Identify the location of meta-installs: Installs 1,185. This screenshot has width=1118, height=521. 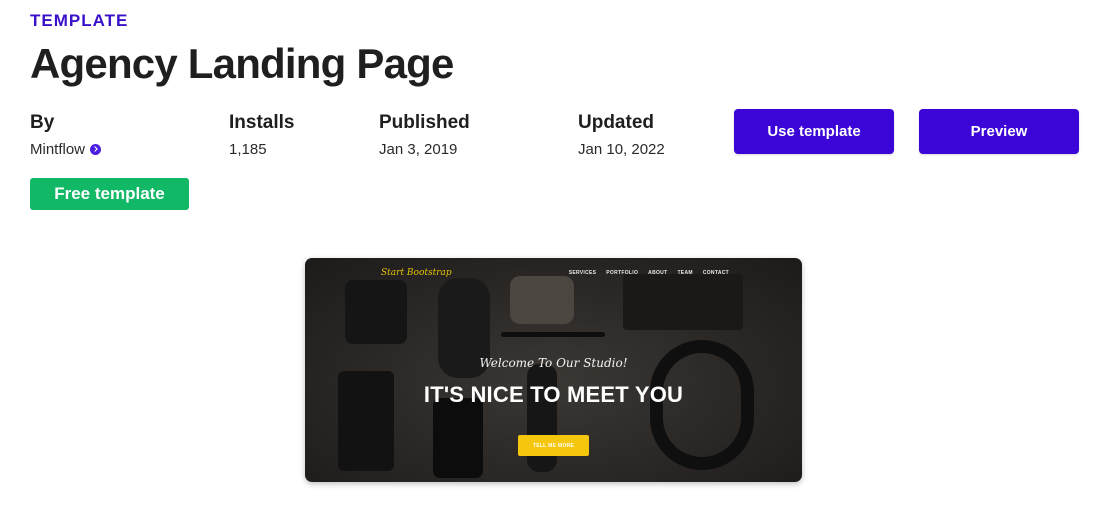
(261, 135).